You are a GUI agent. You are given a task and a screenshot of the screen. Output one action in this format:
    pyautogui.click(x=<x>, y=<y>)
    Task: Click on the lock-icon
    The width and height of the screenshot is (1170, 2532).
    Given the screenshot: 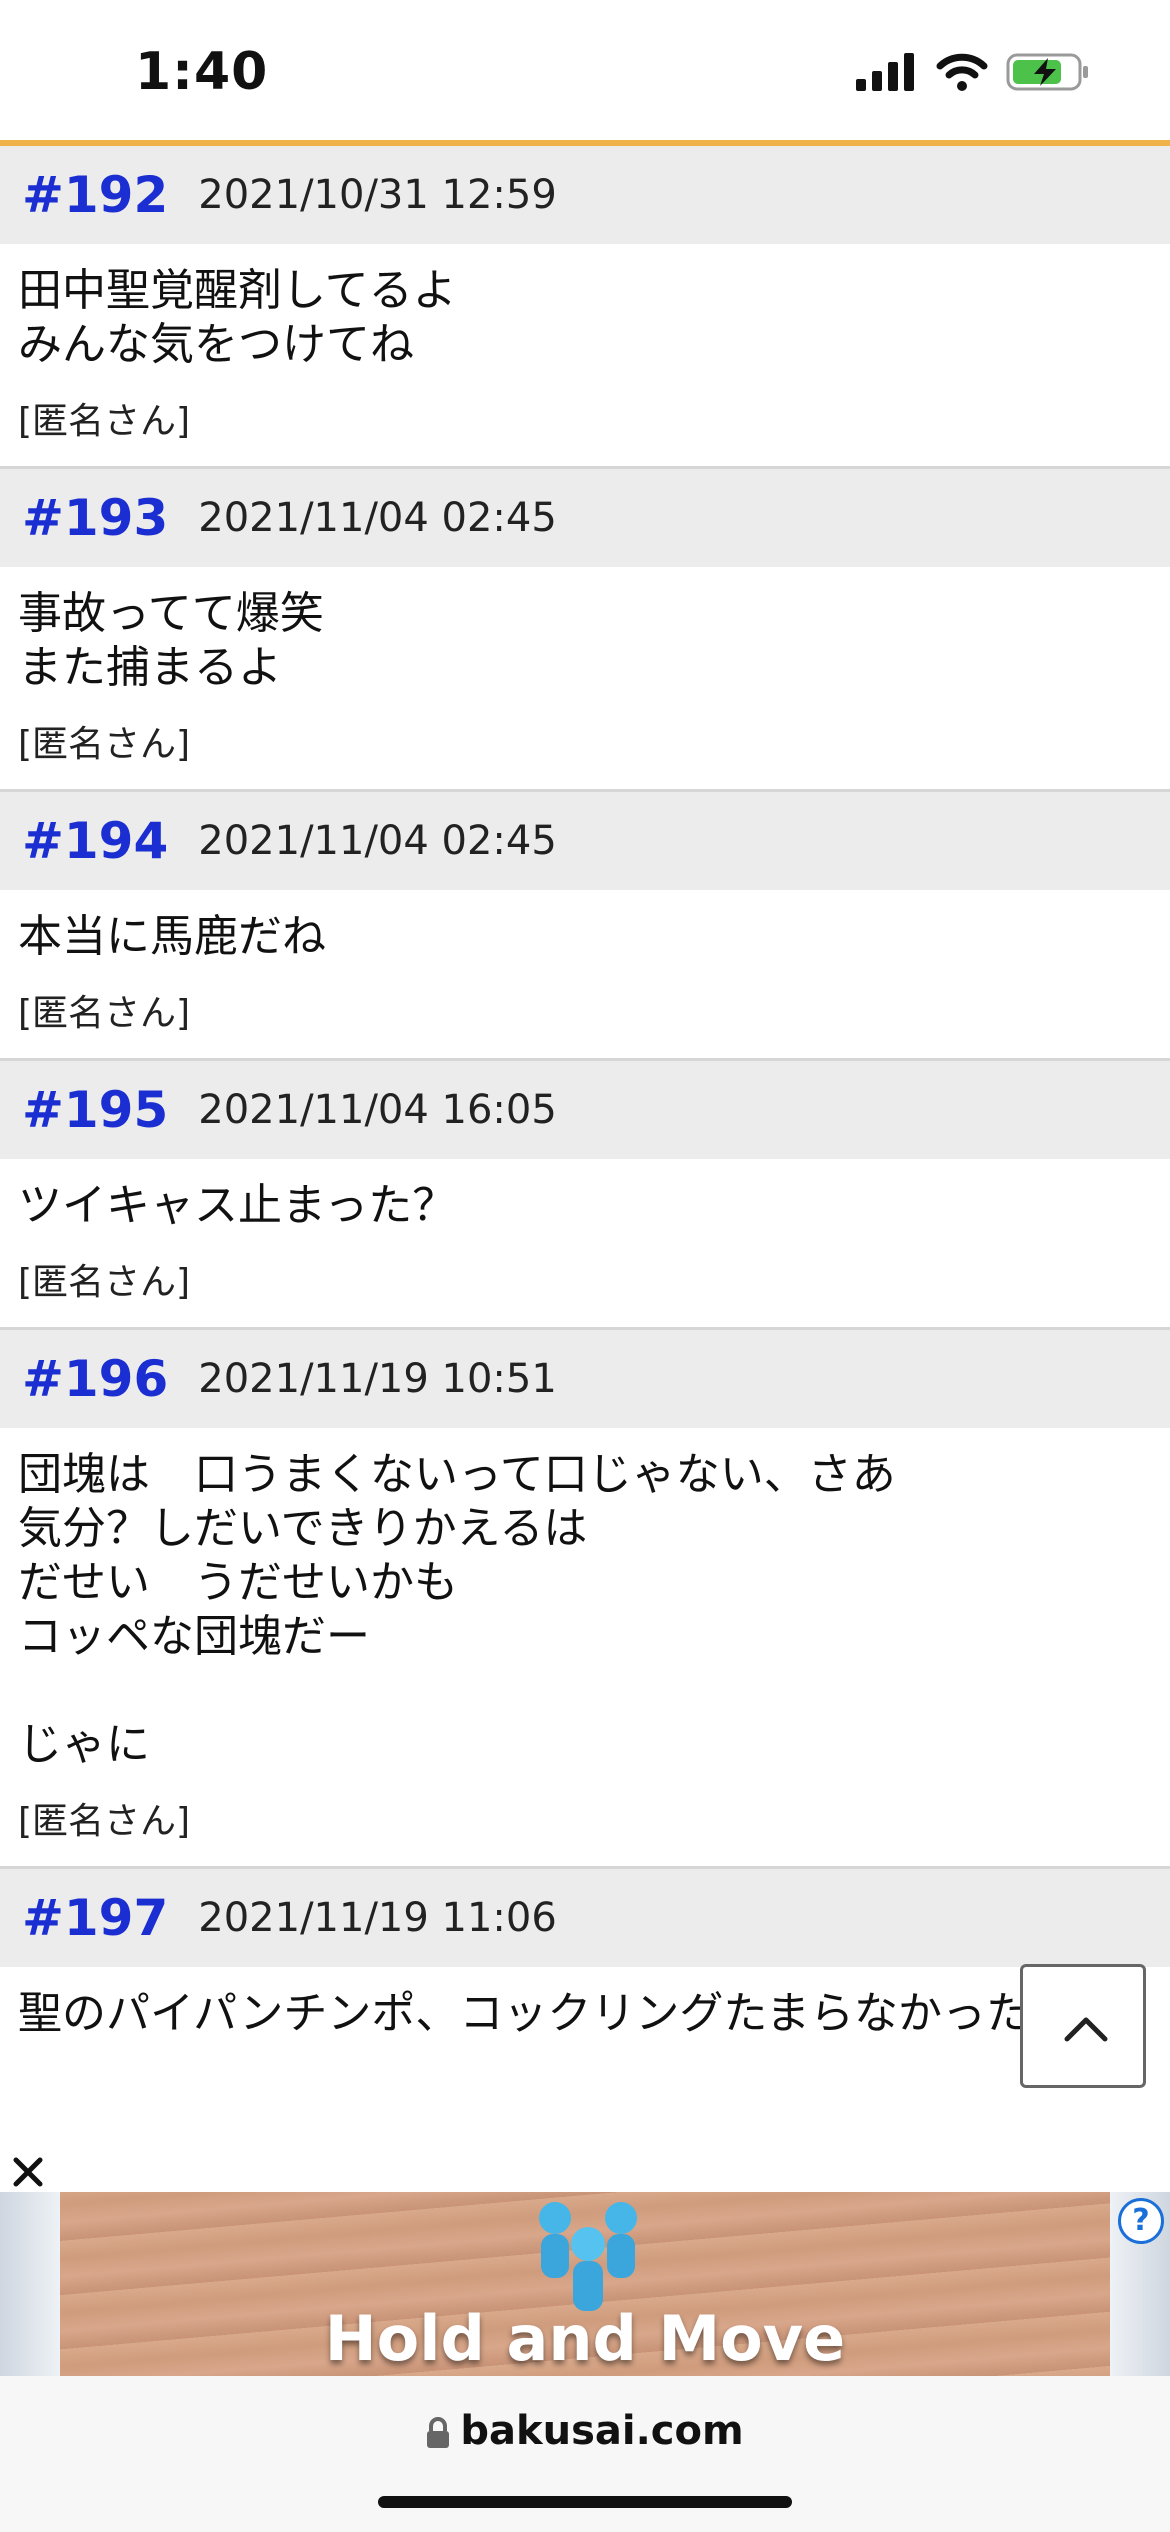 What is the action you would take?
    pyautogui.click(x=438, y=2432)
    